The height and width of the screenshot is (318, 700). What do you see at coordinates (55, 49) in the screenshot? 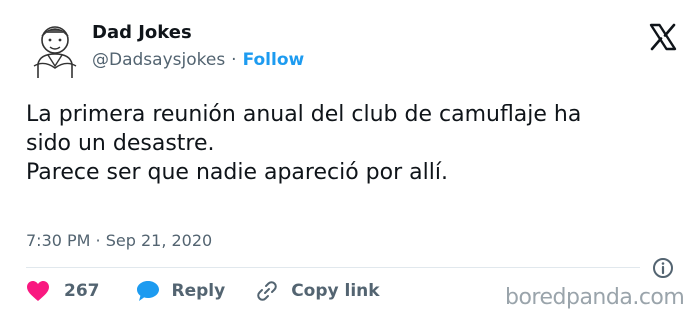
I see `avatar` at bounding box center [55, 49].